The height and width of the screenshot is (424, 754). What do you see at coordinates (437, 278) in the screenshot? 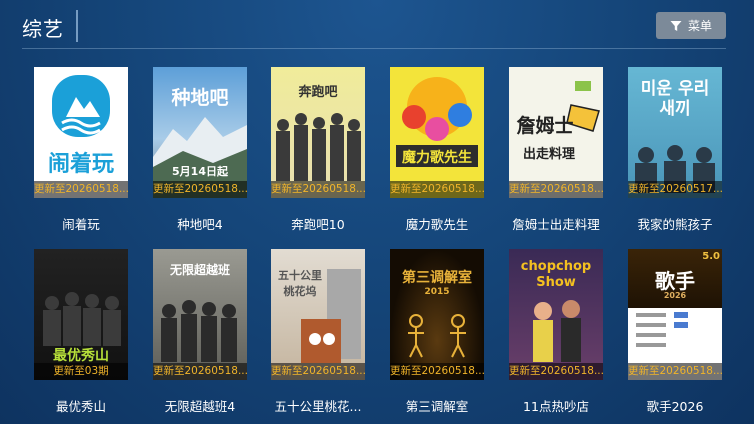
I see `poster-title: 第三调解室` at bounding box center [437, 278].